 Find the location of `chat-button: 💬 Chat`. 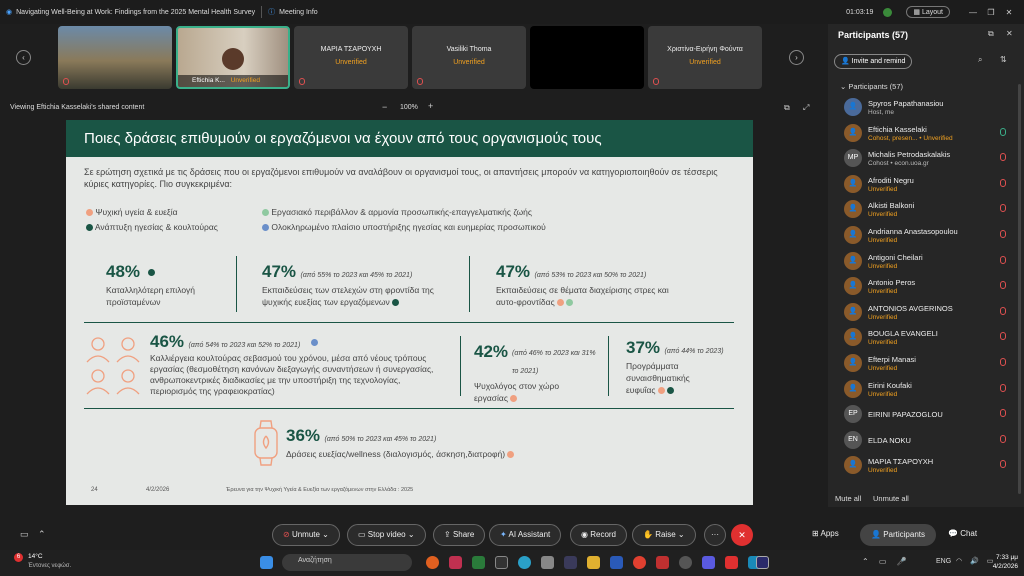

chat-button: 💬 Chat is located at coordinates (962, 533).